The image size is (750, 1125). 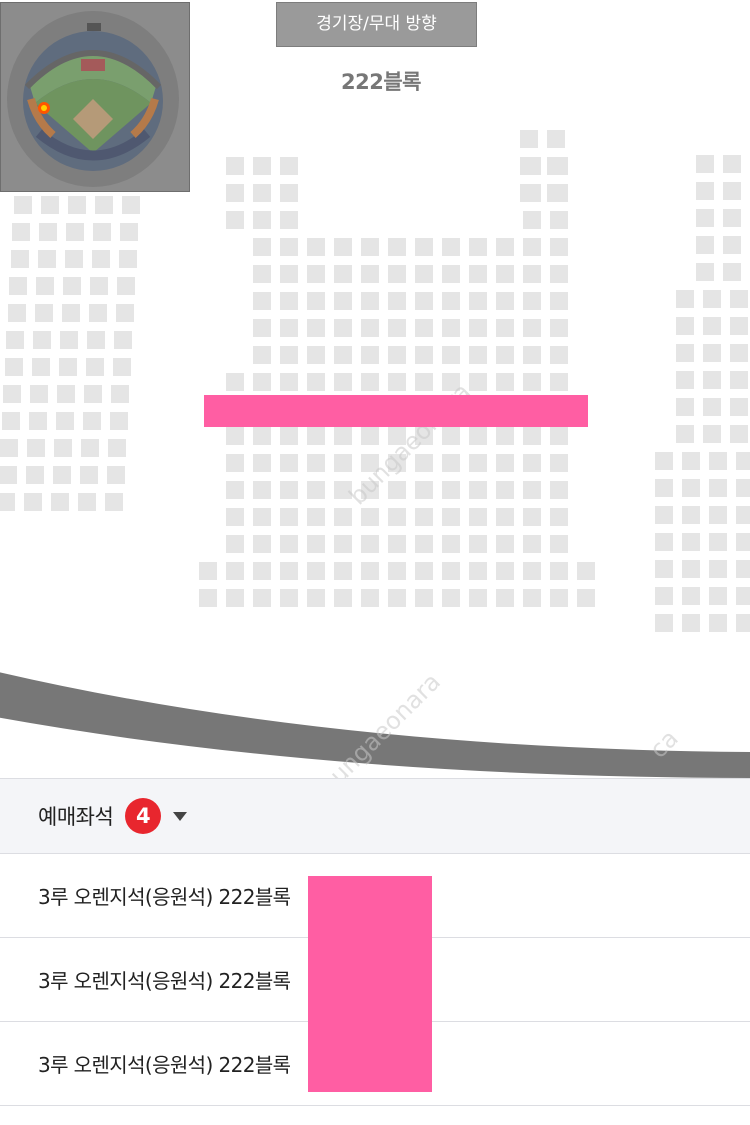 I want to click on stage-direction-label: 경기장/무대 방향, so click(x=376, y=24).